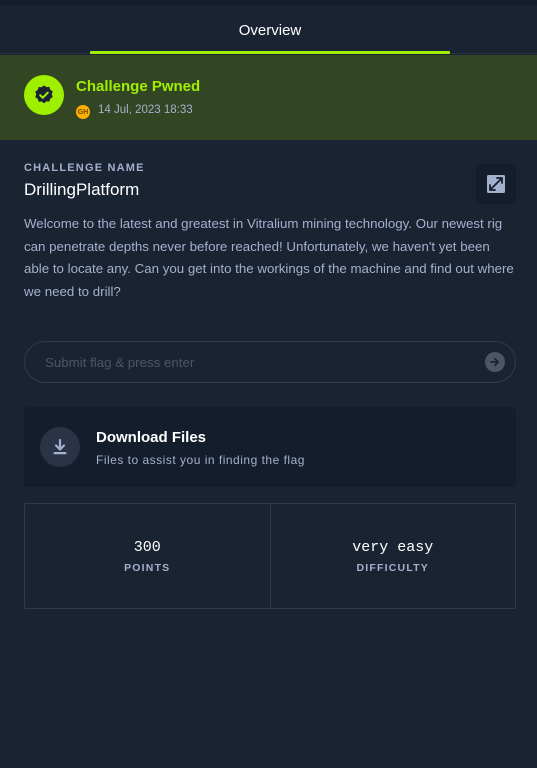 This screenshot has height=768, width=537. I want to click on arrow-right-icon, so click(495, 362).